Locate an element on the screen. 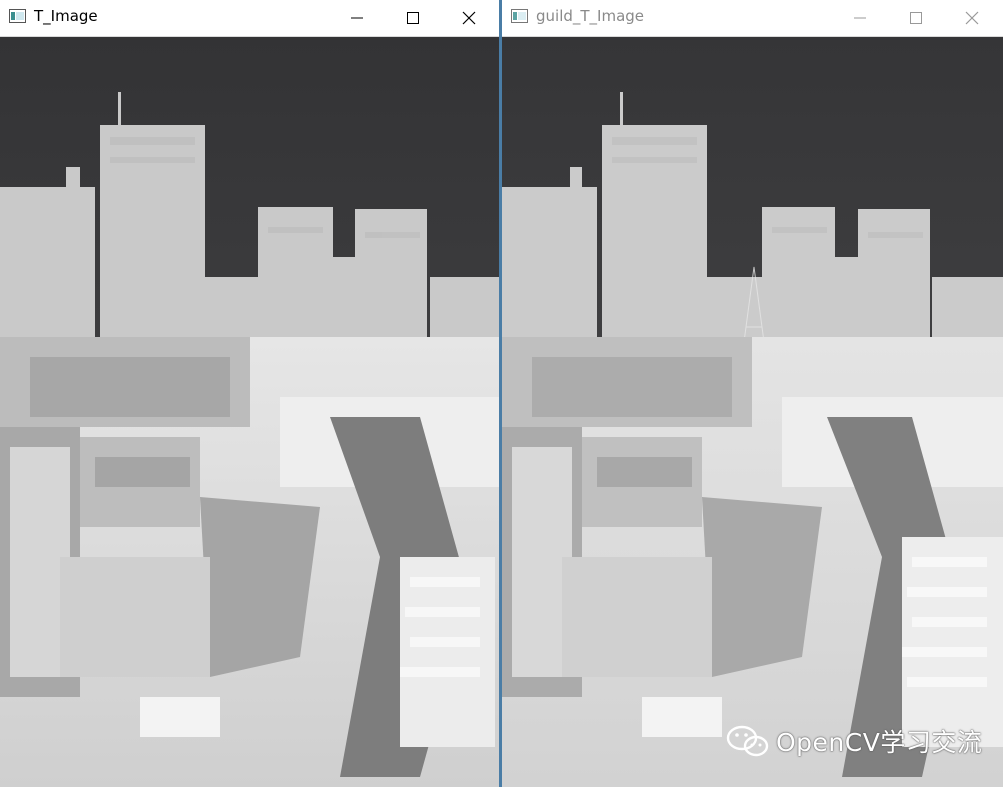 The height and width of the screenshot is (787, 1003). window-title: T_Image is located at coordinates (66, 16).